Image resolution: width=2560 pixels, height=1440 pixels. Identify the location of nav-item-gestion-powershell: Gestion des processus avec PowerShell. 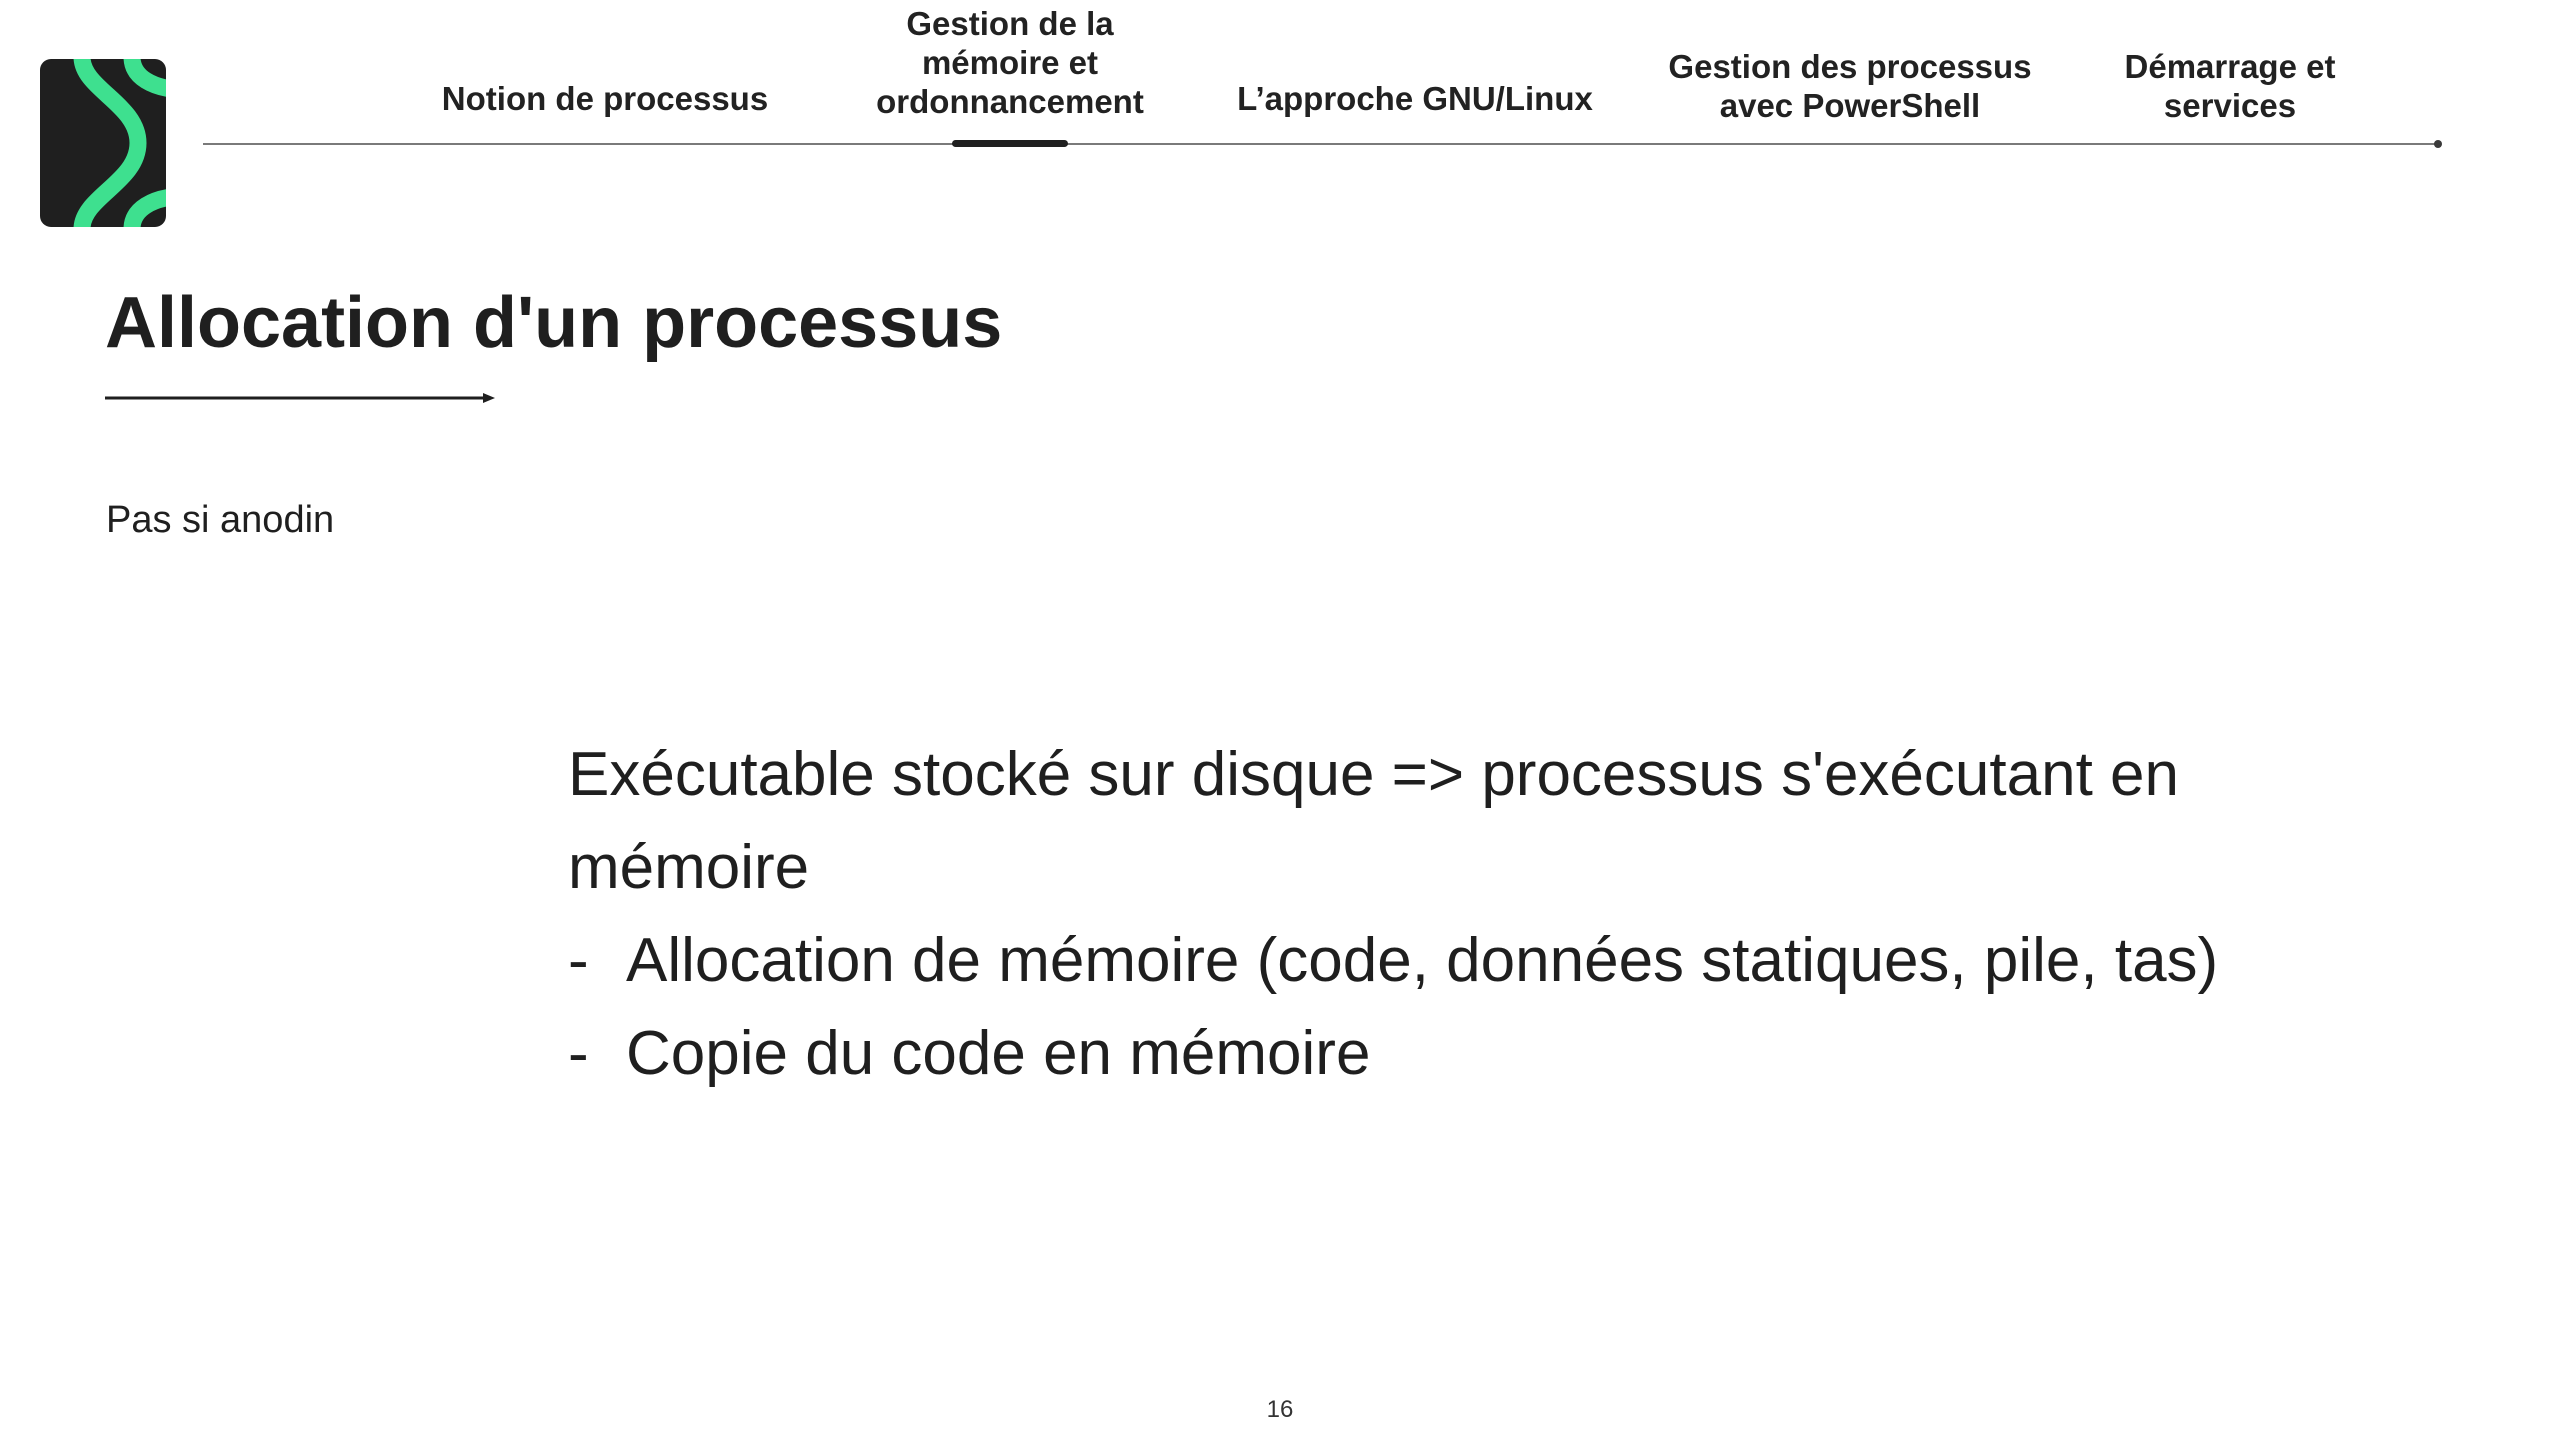
(1850, 86).